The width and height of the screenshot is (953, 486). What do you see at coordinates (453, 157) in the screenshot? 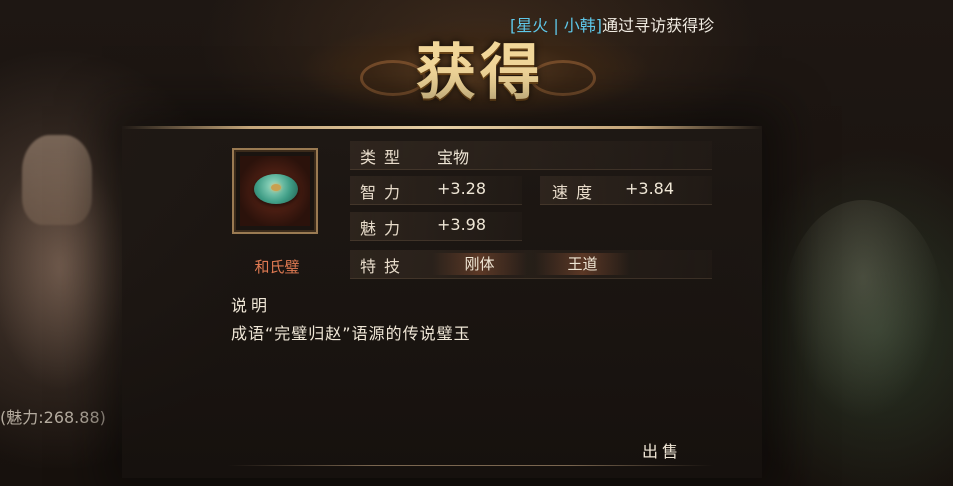
I see `stat-value-type: 宝物` at bounding box center [453, 157].